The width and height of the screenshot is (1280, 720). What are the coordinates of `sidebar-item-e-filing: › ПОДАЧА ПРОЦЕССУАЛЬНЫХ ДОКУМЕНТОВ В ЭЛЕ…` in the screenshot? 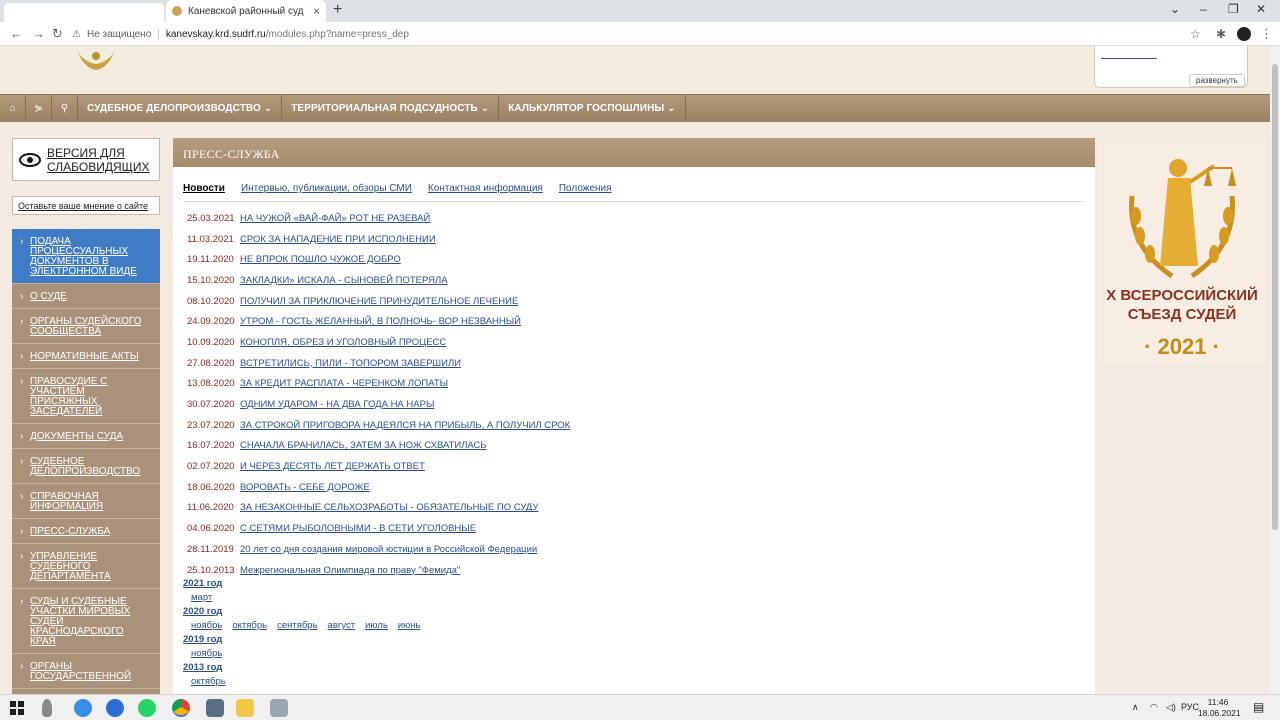 It's located at (86, 256).